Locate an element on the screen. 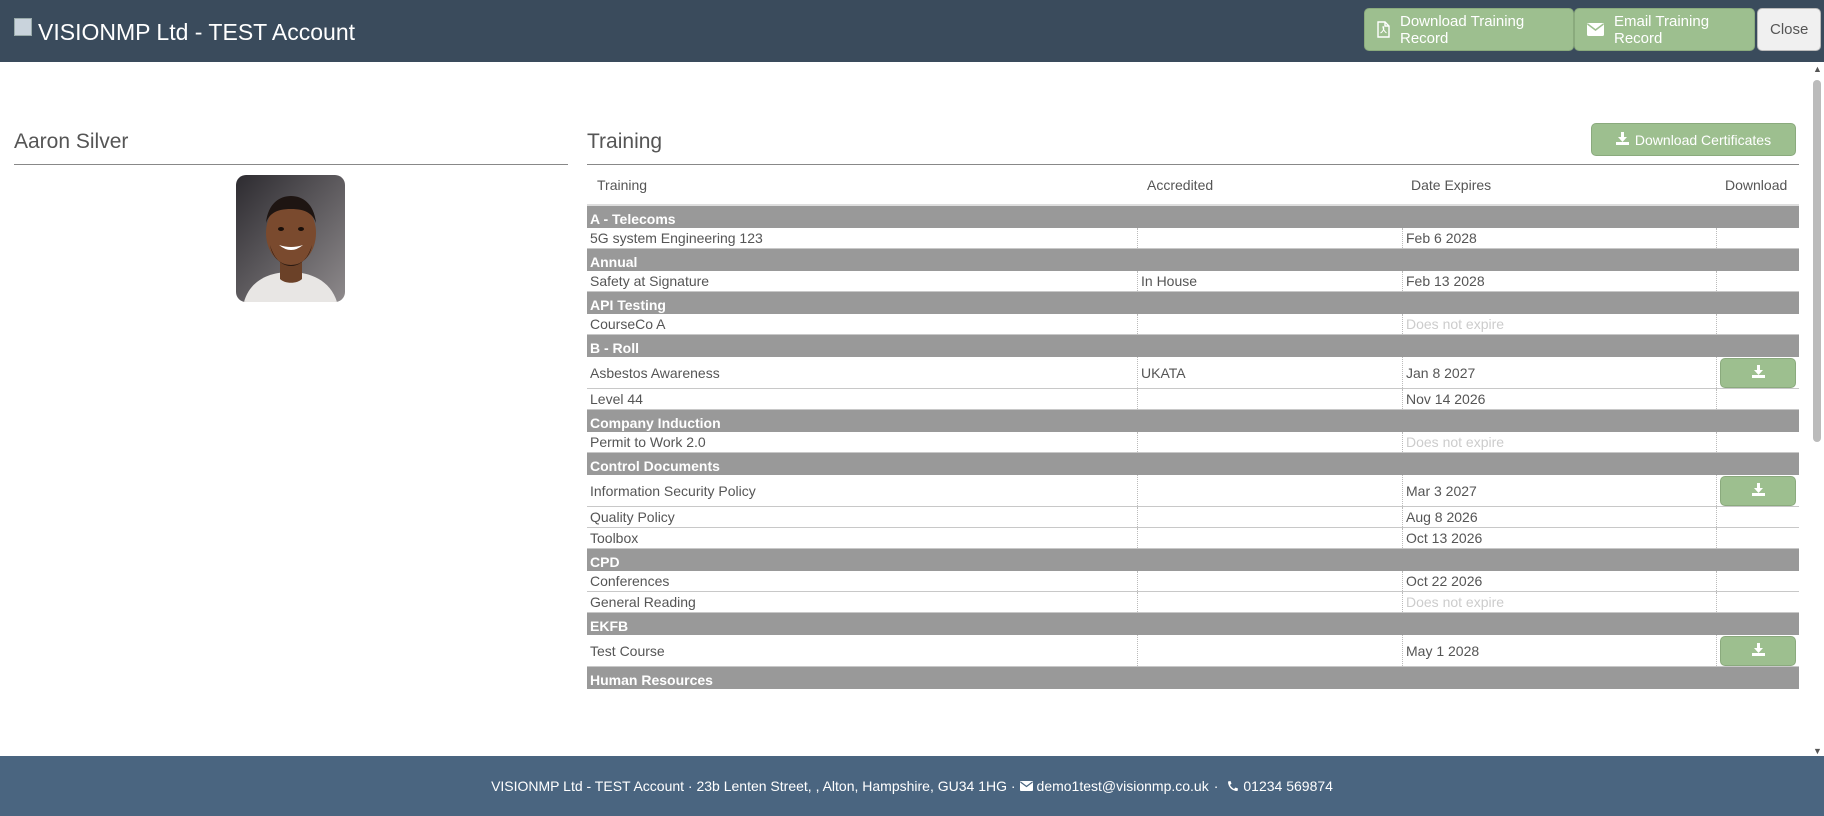 This screenshot has width=1824, height=816. email-training-record-button: Email Training Record is located at coordinates (1664, 29).